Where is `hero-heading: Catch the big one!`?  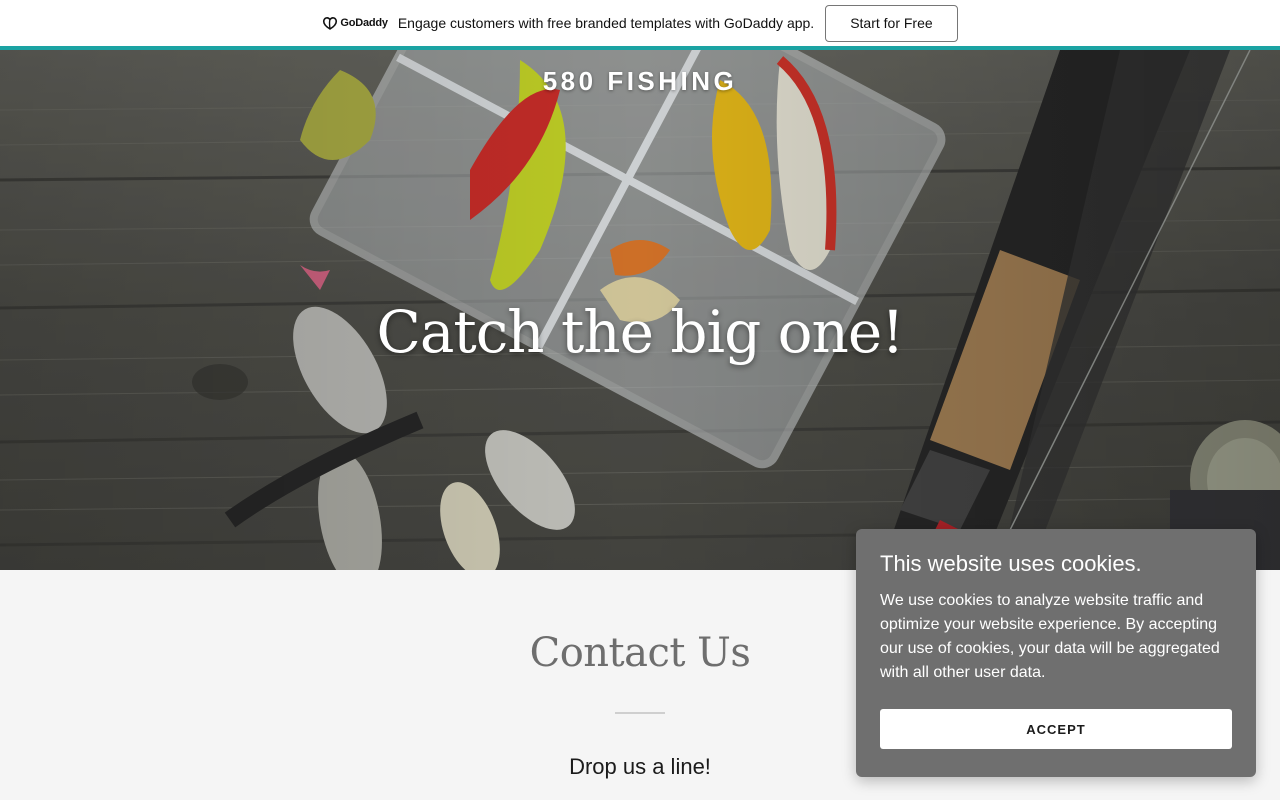 hero-heading: Catch the big one! is located at coordinates (640, 332).